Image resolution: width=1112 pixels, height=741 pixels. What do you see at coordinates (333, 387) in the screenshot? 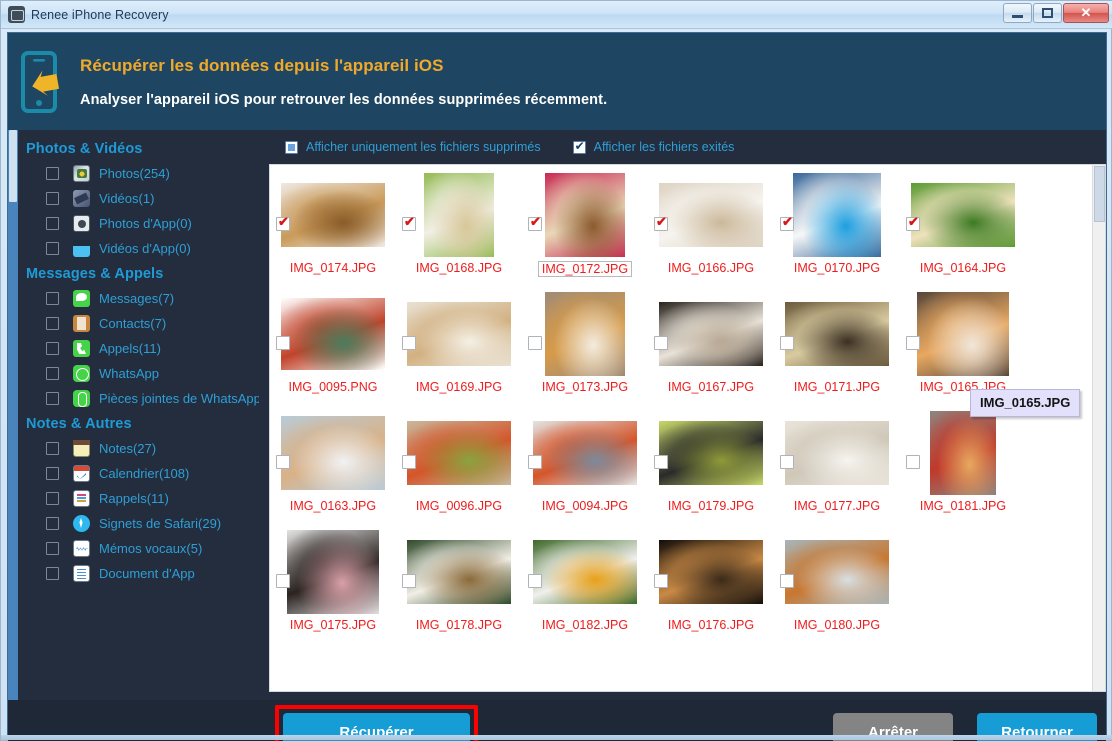
I see `thumbnail-filename: IMG_0095.PNG` at bounding box center [333, 387].